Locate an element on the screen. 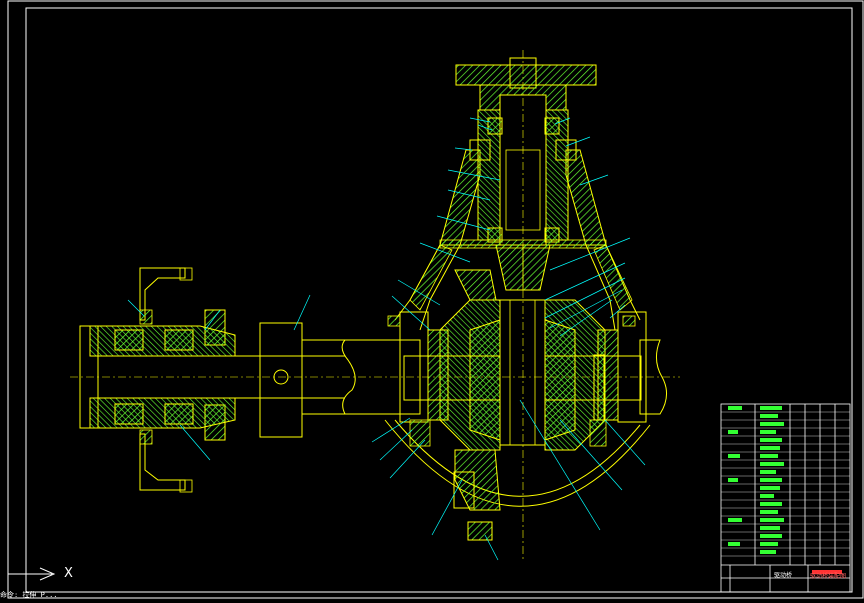 This screenshot has height=603, width=864. title-block-label: 驱动桥 is located at coordinates (783, 575).